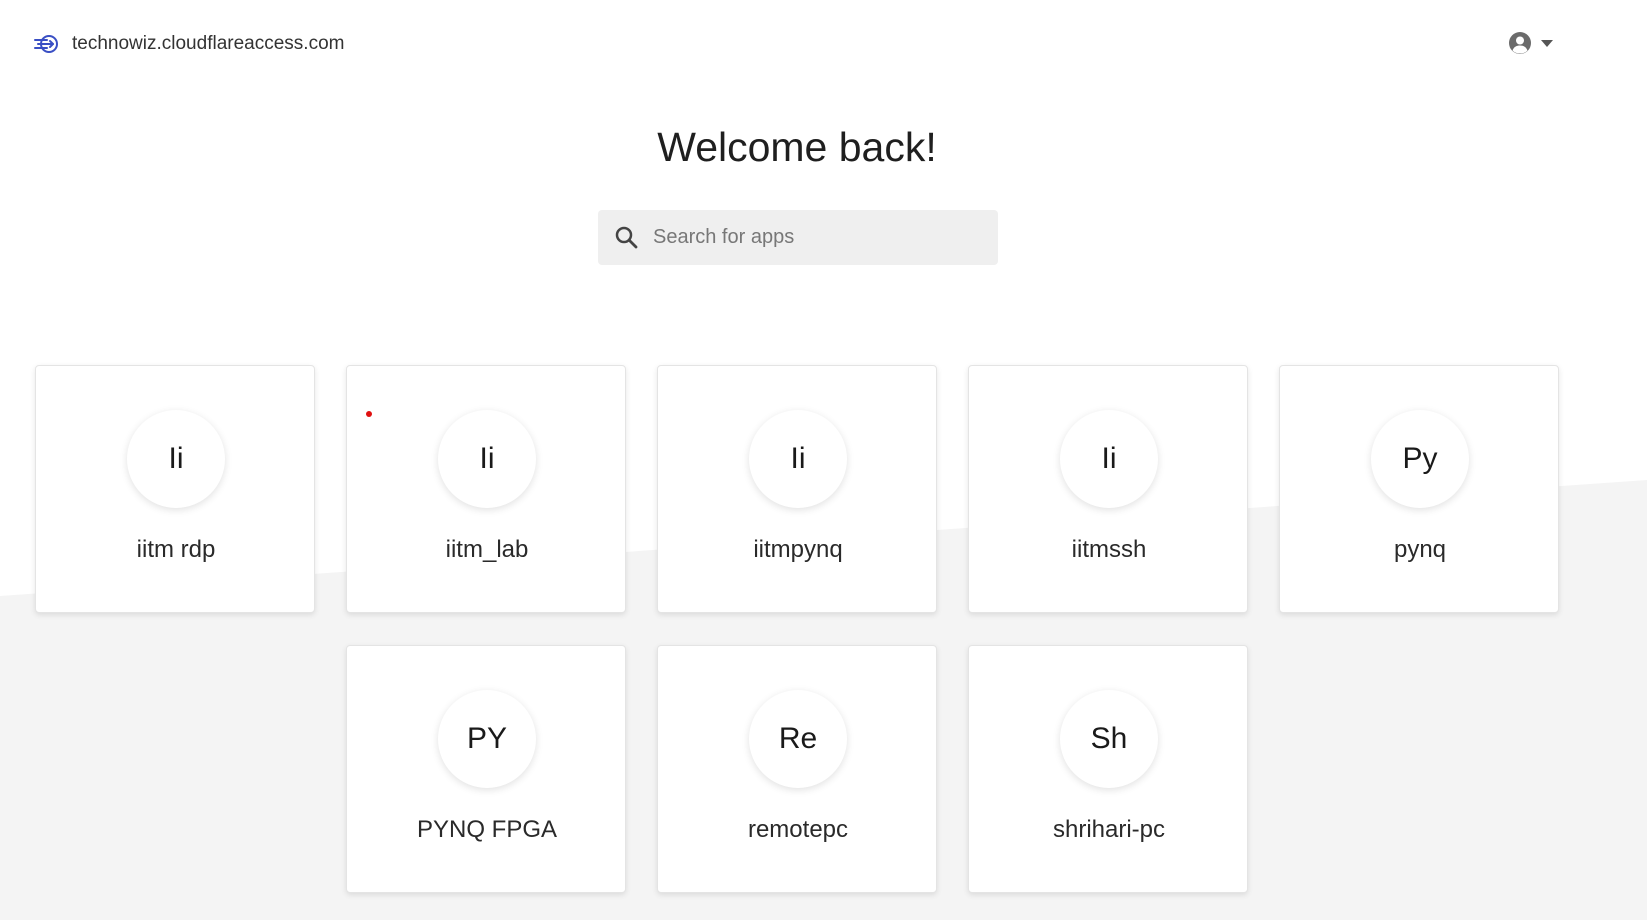  I want to click on cursor-dot, so click(369, 414).